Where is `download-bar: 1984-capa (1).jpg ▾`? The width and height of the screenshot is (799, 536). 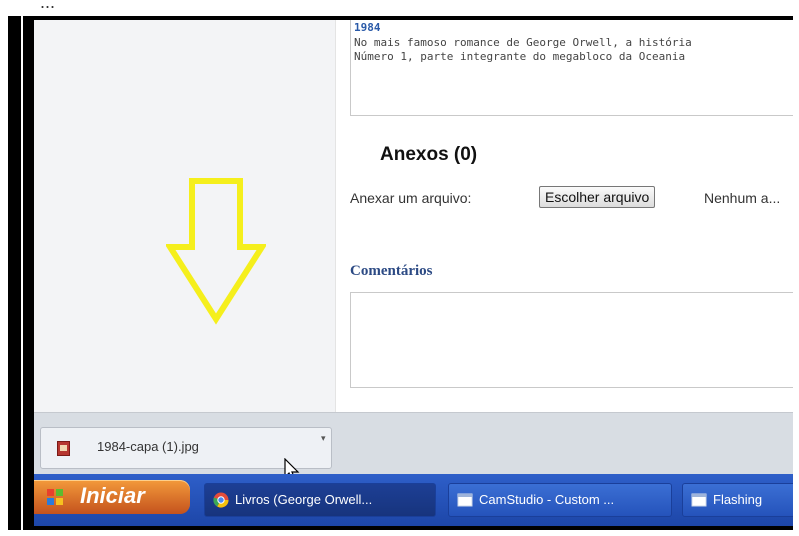
download-bar: 1984-capa (1).jpg ▾ is located at coordinates (413, 446).